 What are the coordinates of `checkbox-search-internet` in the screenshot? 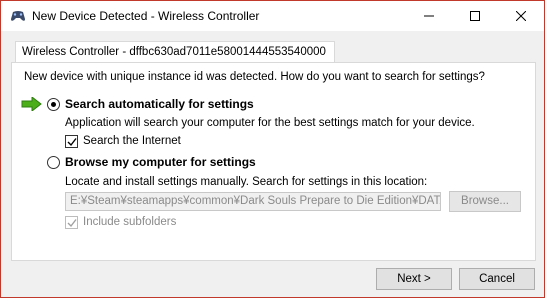 It's located at (71, 141).